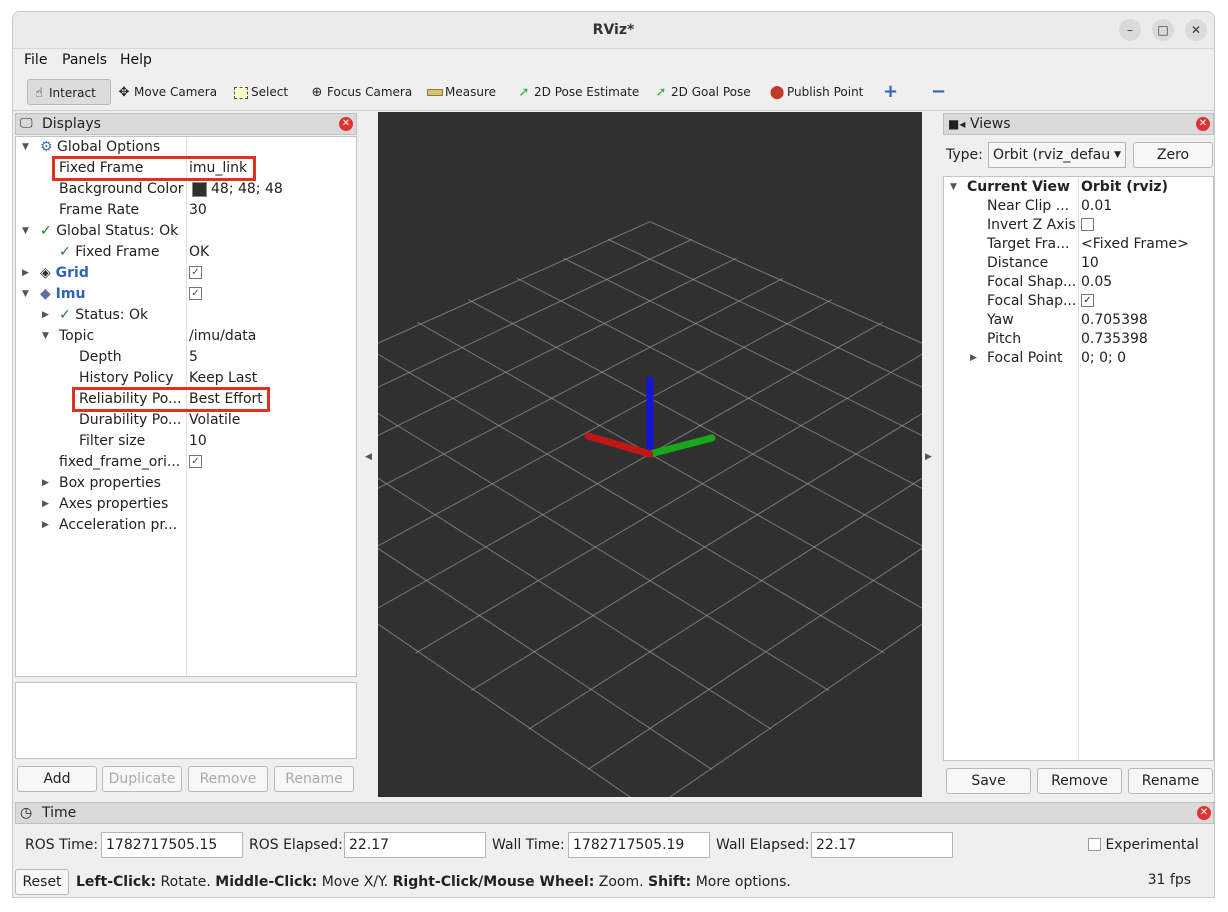  I want to click on save-view-button: Save, so click(988, 781).